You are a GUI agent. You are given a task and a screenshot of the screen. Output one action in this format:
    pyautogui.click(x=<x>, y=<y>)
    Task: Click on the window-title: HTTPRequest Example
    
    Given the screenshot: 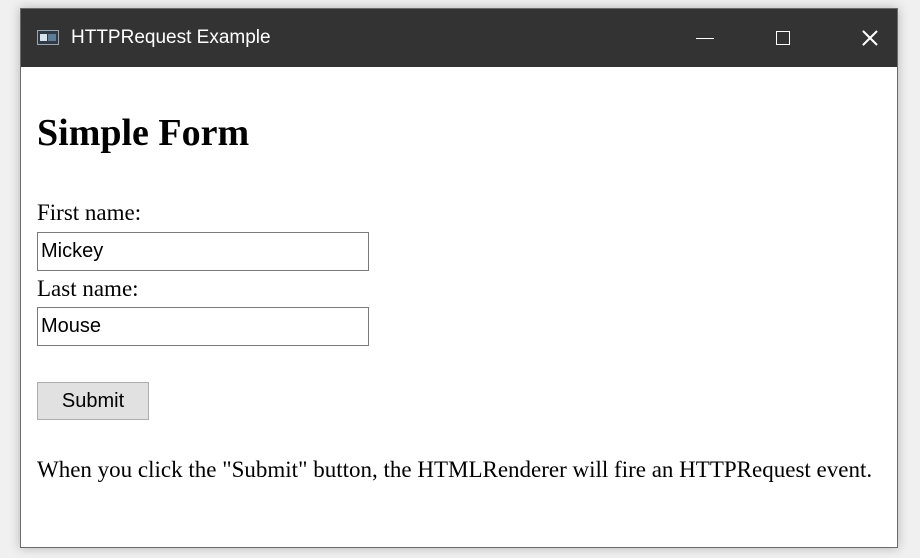 What is the action you would take?
    pyautogui.click(x=171, y=37)
    